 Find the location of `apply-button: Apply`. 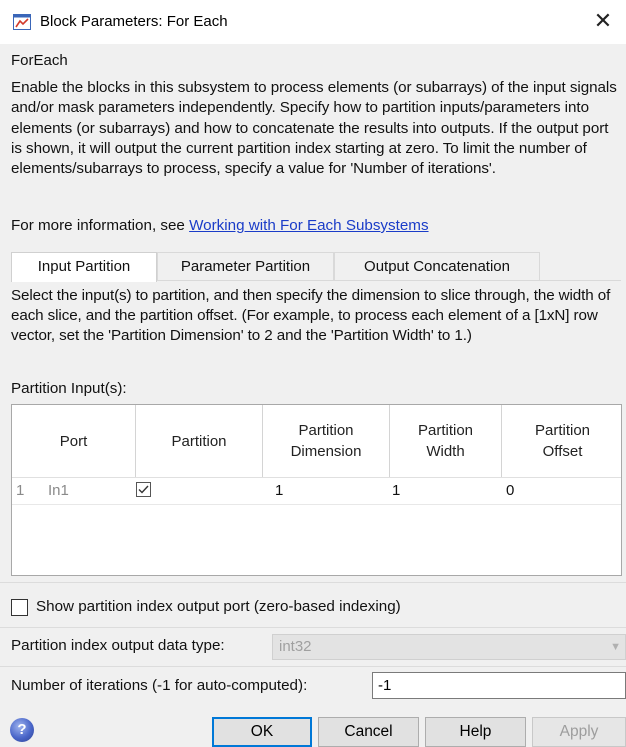

apply-button: Apply is located at coordinates (579, 732).